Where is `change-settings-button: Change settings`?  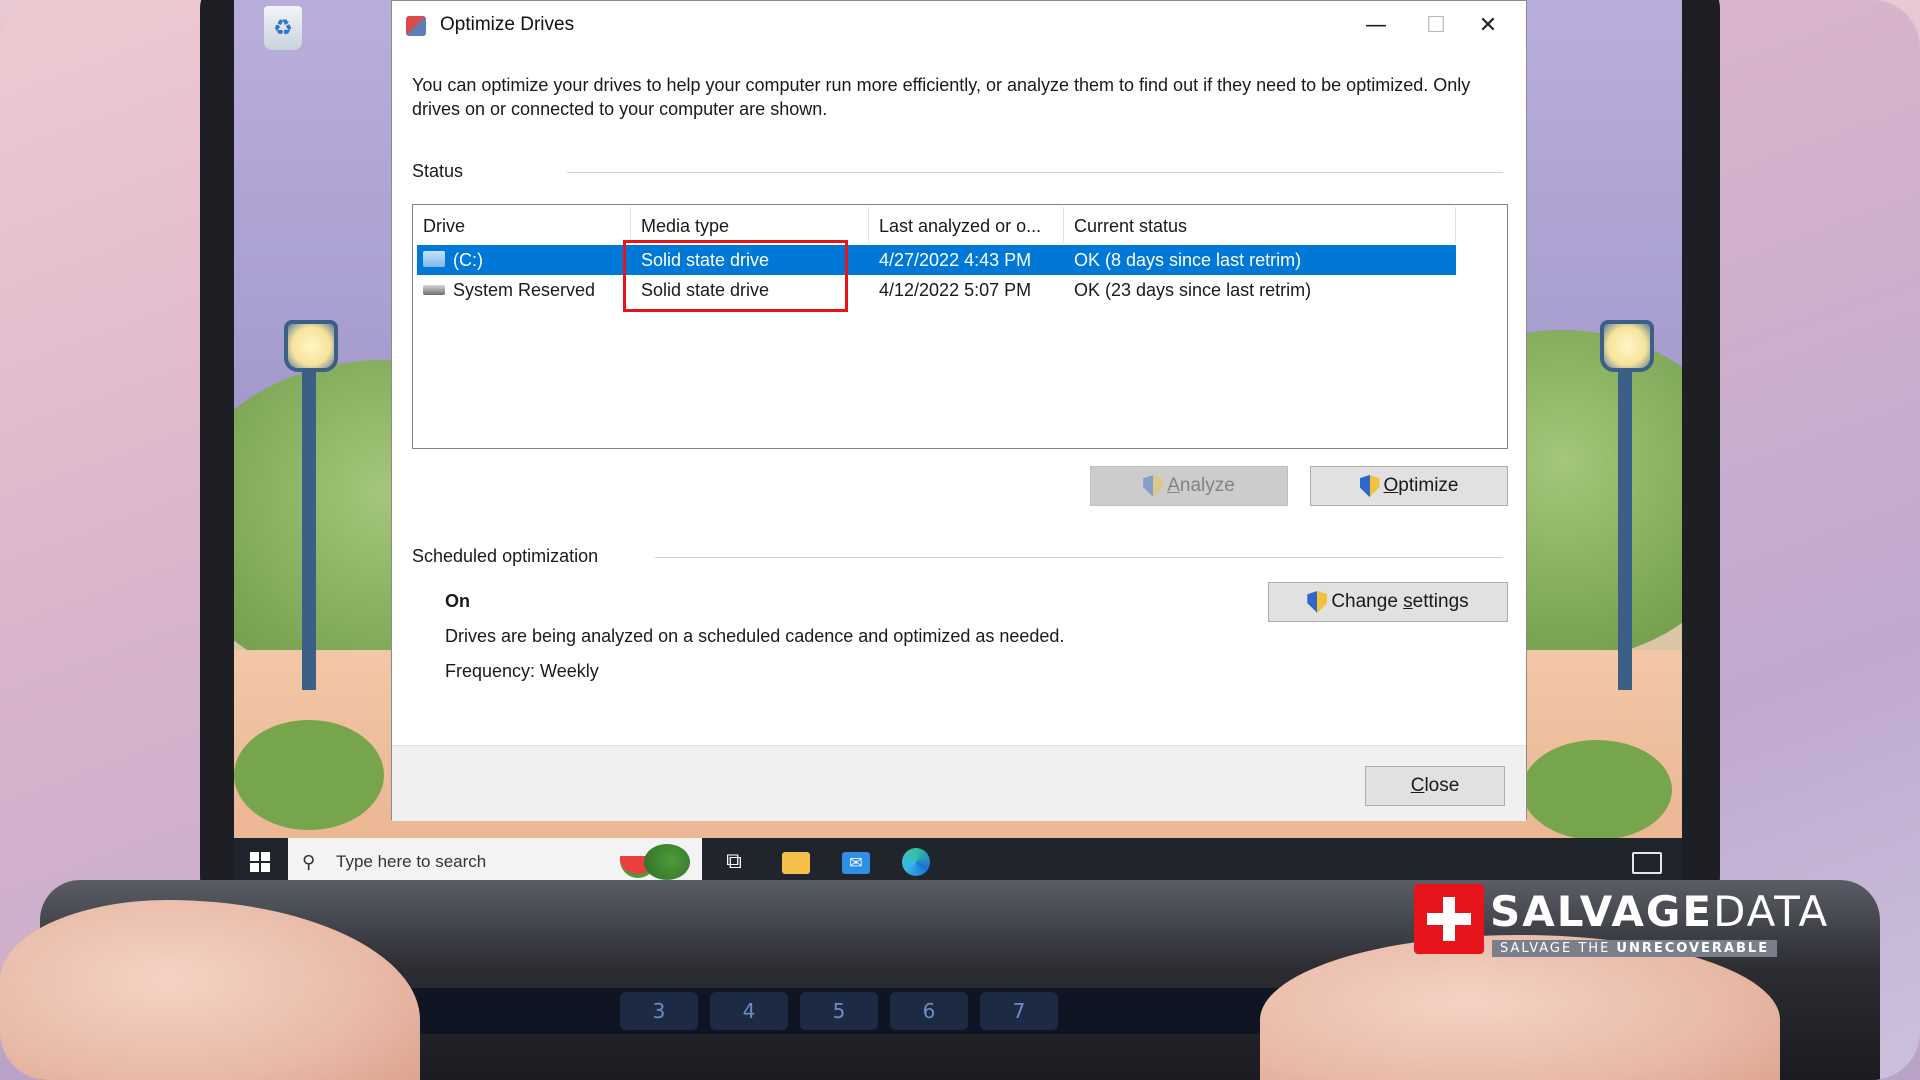 change-settings-button: Change settings is located at coordinates (1388, 602).